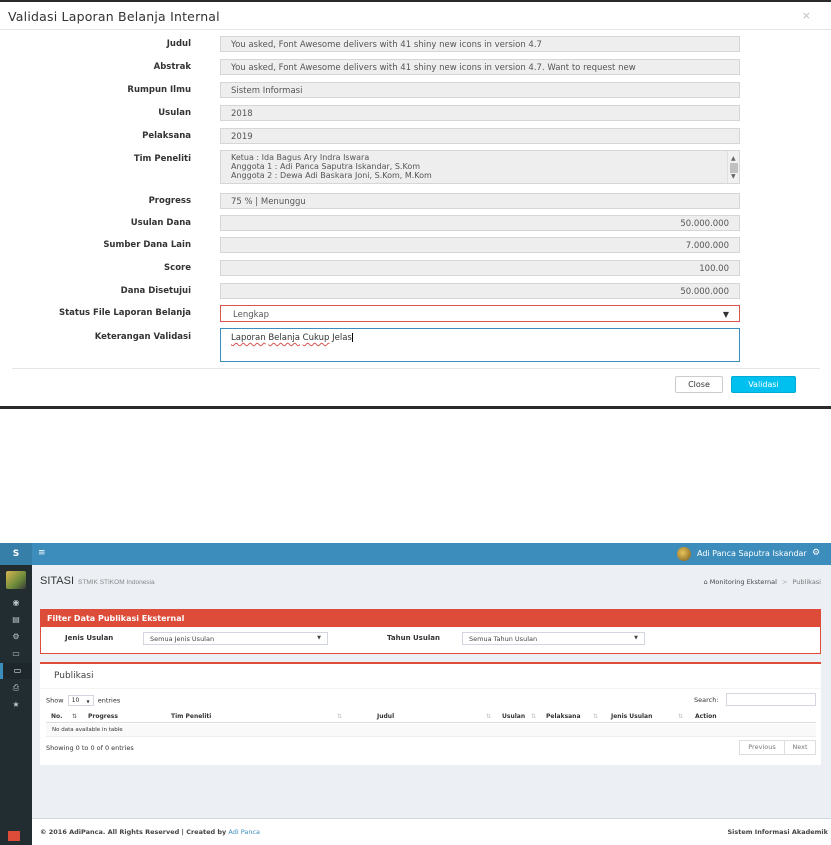  Describe the element at coordinates (191, 716) in the screenshot. I see `col-tim-peneliti: Tim Peneliti` at that location.